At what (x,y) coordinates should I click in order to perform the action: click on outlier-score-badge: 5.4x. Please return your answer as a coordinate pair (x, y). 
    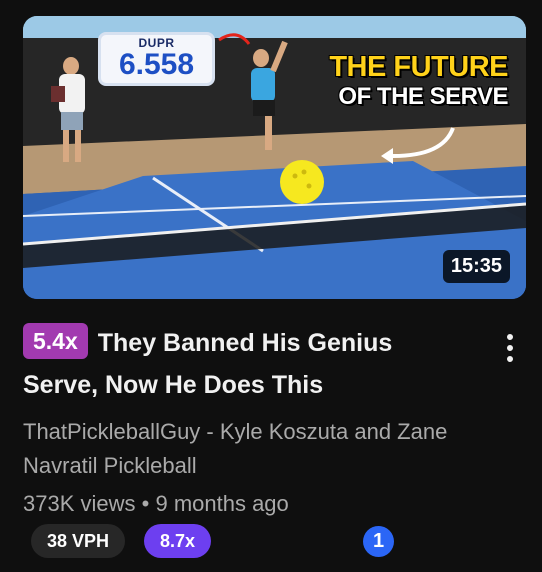
    Looking at the image, I should click on (55, 341).